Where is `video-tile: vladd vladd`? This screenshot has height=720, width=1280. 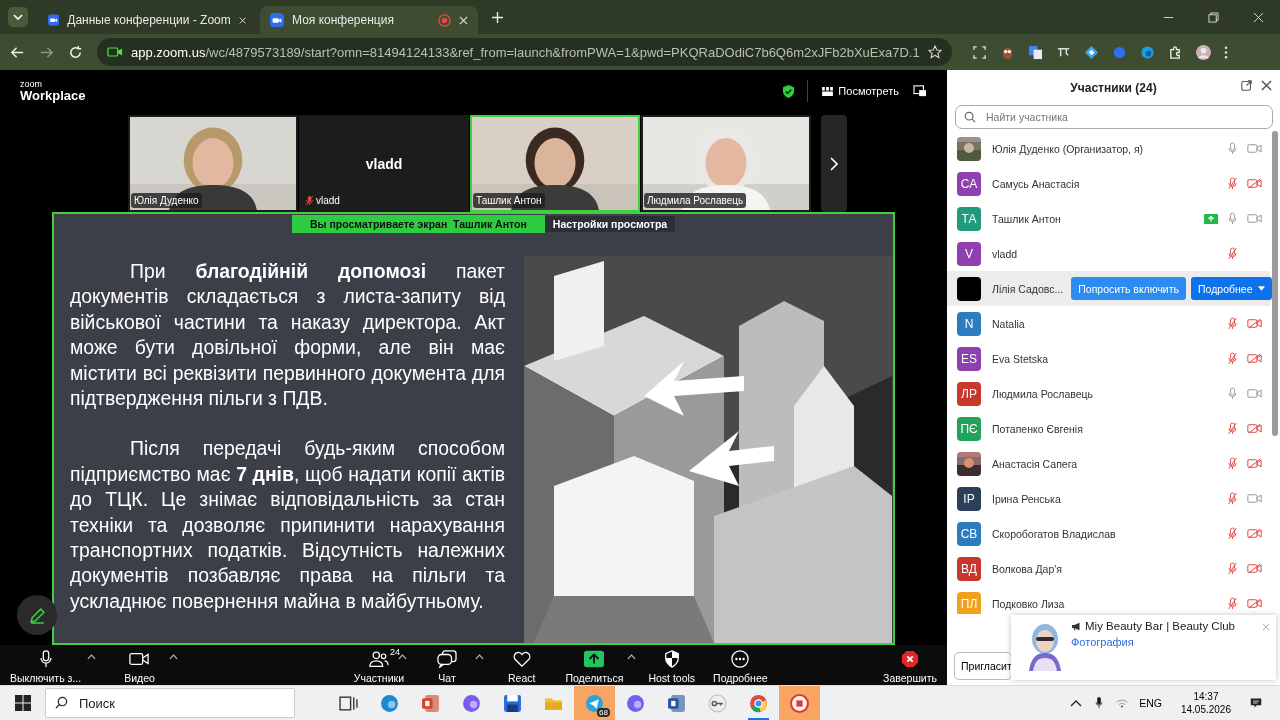
video-tile: vladd vladd is located at coordinates (384, 163).